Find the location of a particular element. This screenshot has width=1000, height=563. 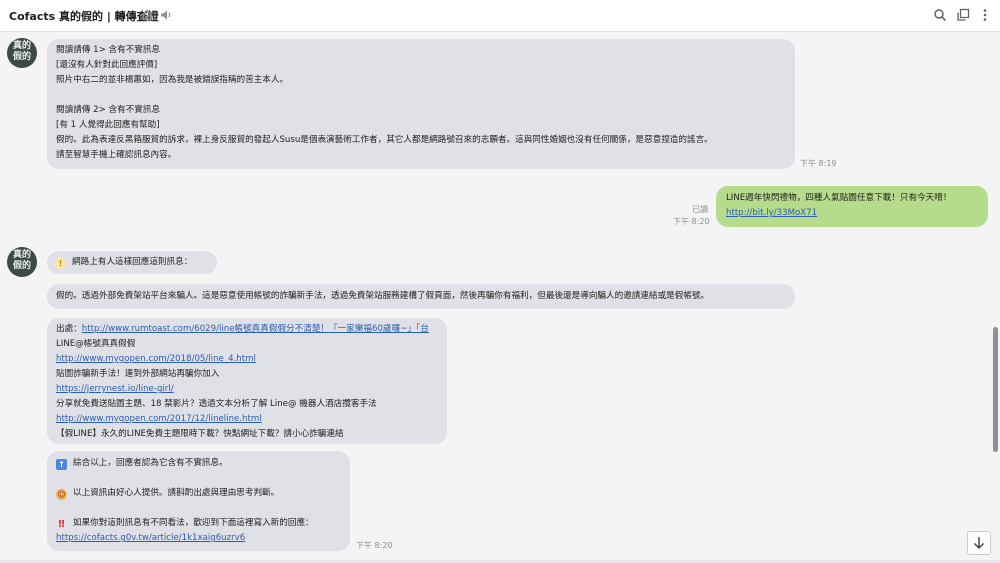

scroll-to-bottom-button is located at coordinates (979, 543).